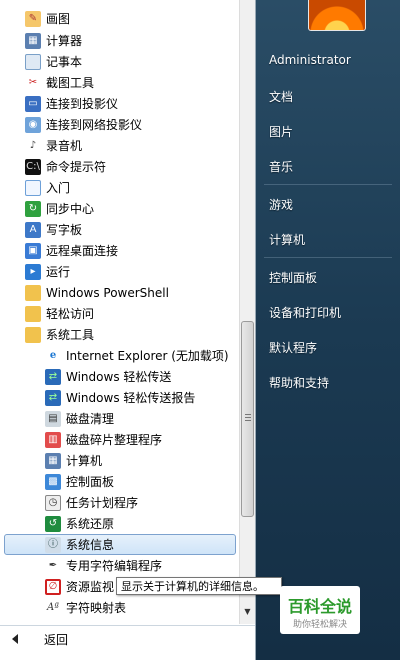 The image size is (400, 660). I want to click on folder-system-tools: 系统工具, so click(119, 334).